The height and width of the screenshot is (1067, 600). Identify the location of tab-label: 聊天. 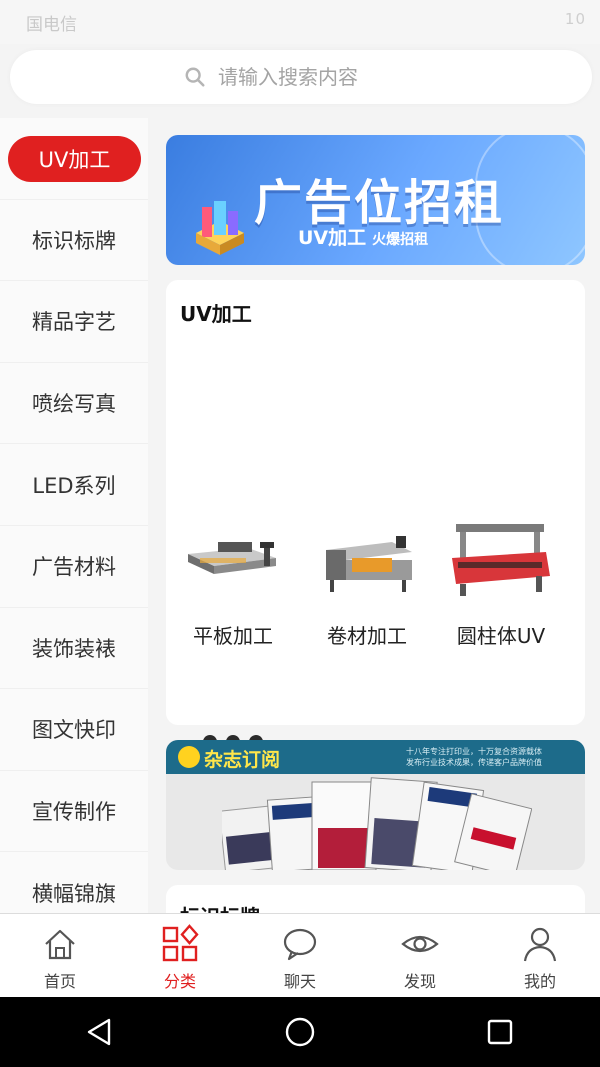
(299, 981).